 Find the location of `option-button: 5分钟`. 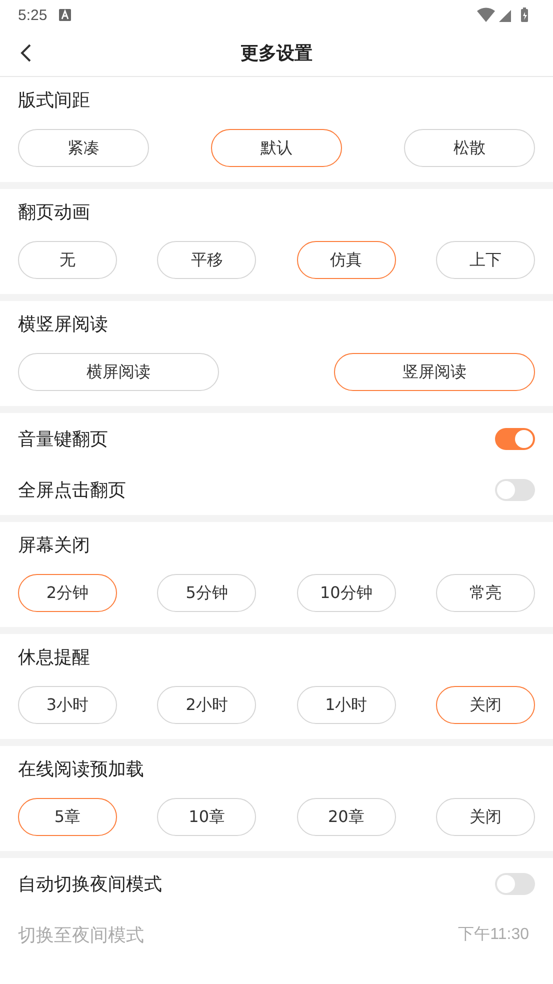

option-button: 5分钟 is located at coordinates (206, 593).